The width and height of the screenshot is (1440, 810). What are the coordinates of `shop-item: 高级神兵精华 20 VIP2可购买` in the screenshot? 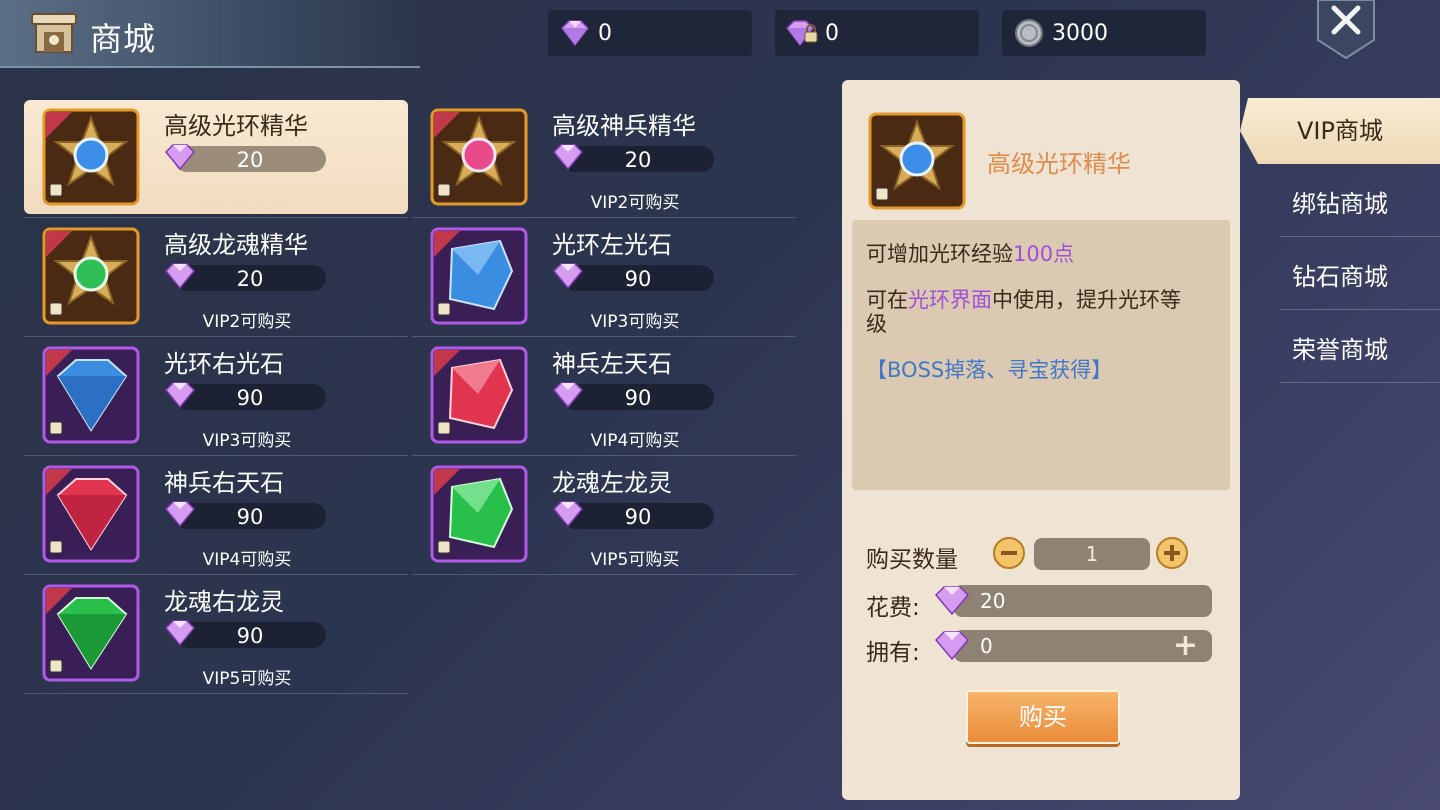 It's located at (604, 159).